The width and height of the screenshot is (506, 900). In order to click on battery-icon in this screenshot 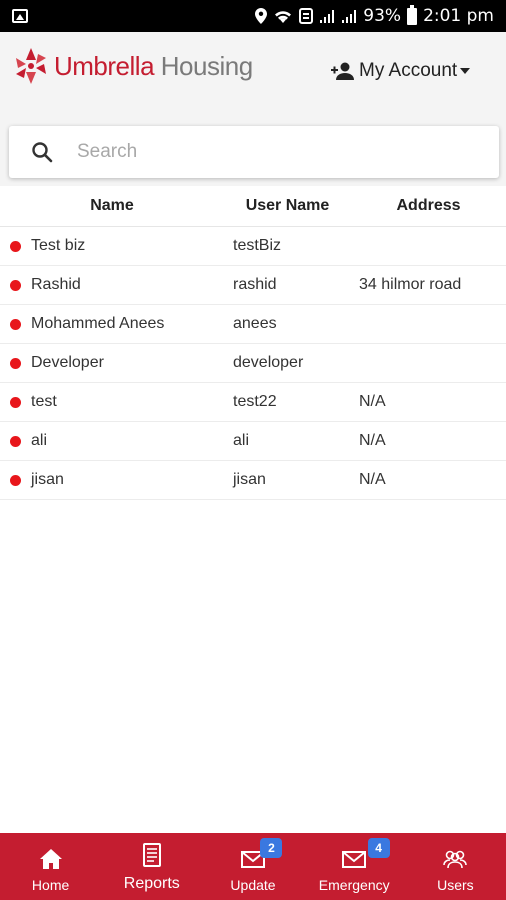, I will do `click(412, 14)`.